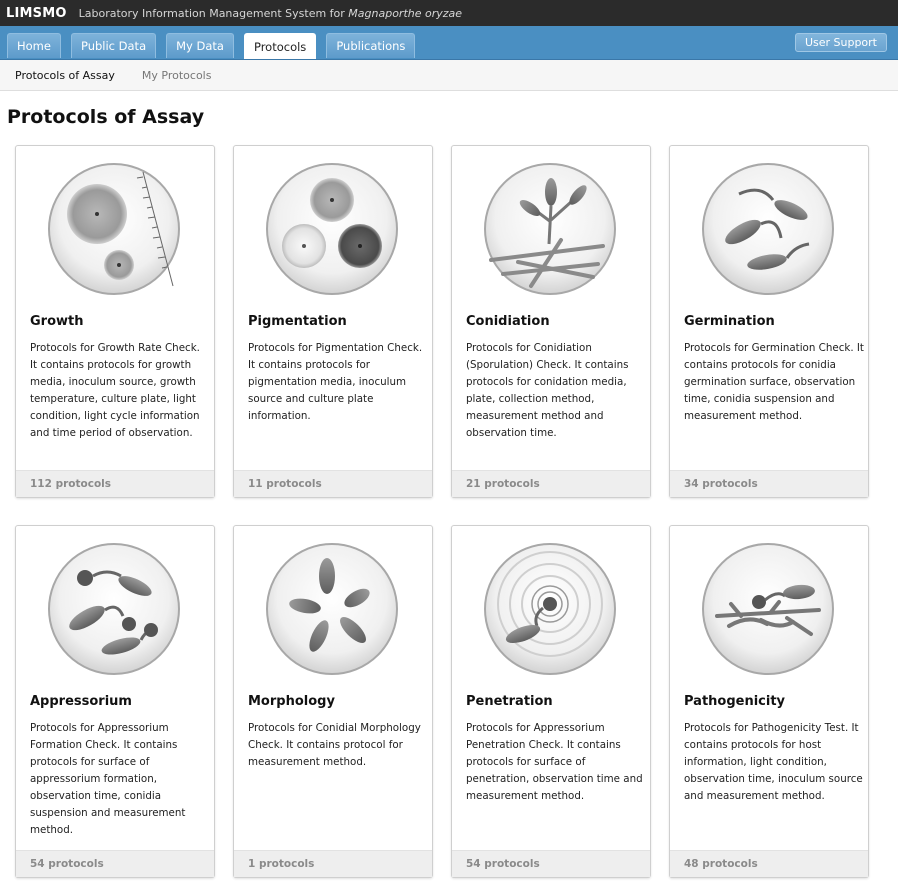 This screenshot has width=898, height=891. I want to click on card-protocol-count: 112 protocols, so click(115, 483).